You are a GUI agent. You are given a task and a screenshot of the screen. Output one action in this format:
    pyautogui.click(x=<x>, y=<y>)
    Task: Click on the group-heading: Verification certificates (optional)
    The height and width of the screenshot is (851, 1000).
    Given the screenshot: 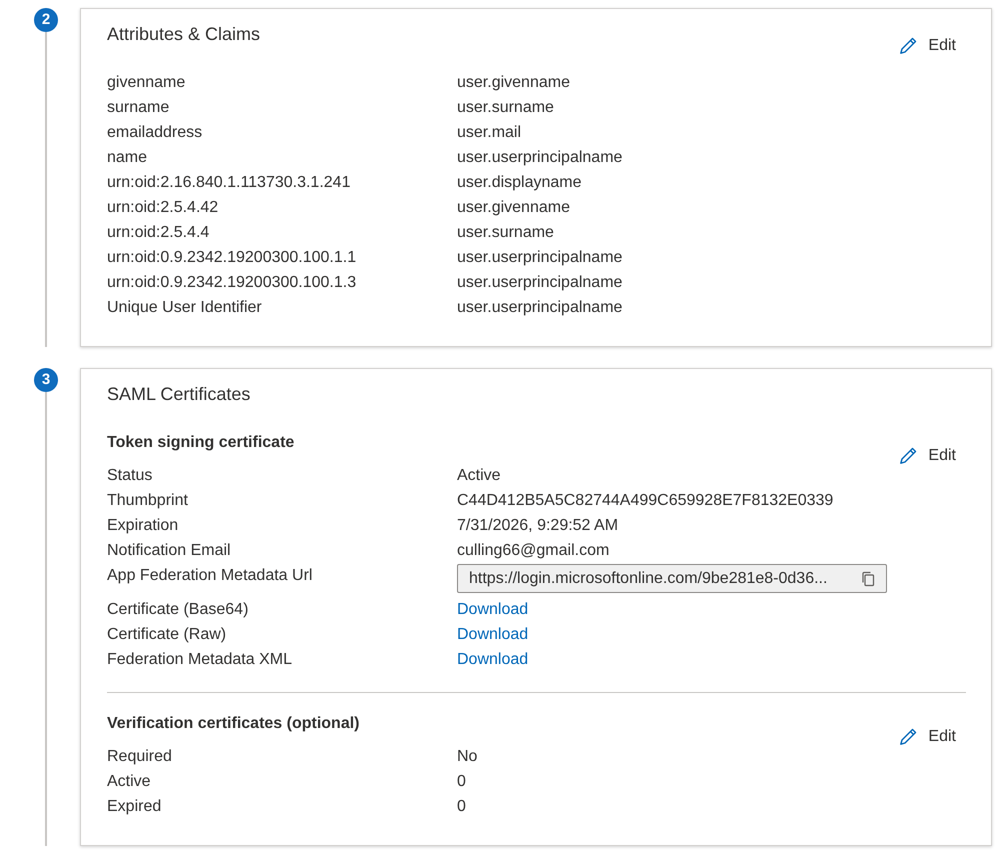 What is the action you would take?
    pyautogui.click(x=233, y=724)
    